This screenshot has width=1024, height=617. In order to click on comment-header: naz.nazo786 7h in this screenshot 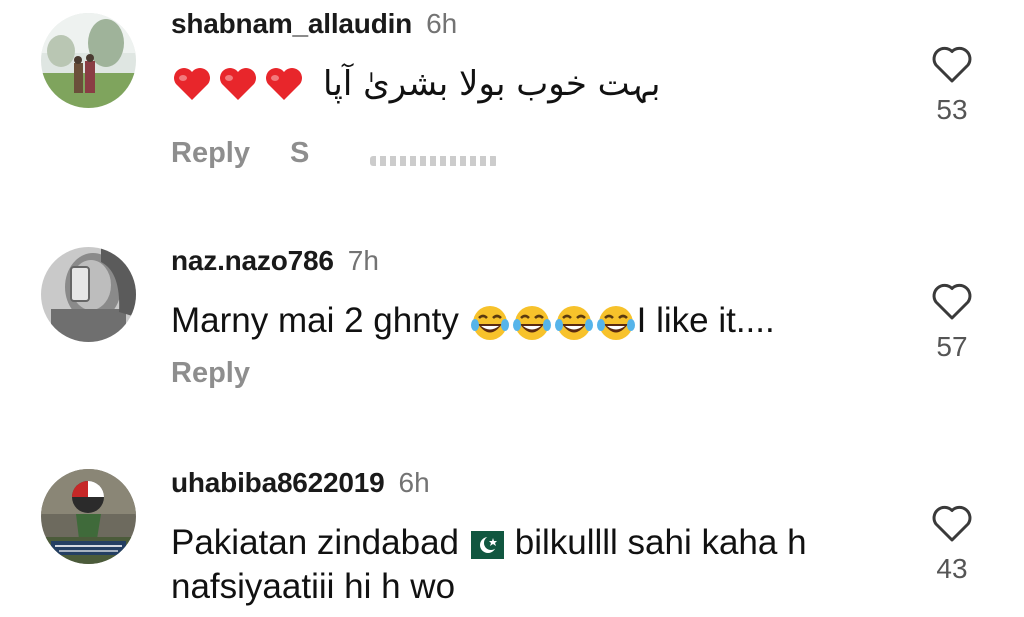, I will do `click(275, 261)`.